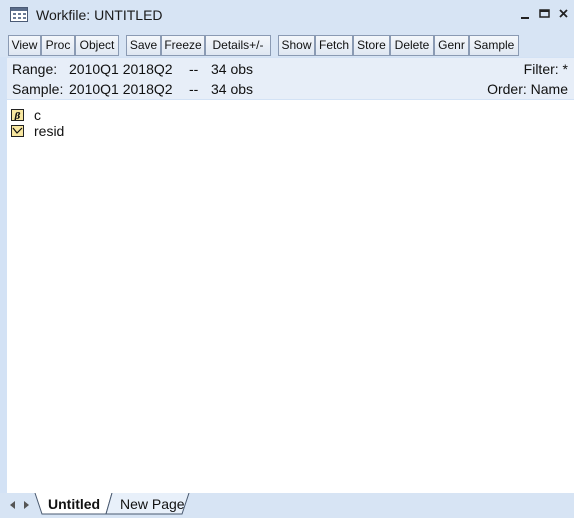 This screenshot has width=574, height=518. I want to click on range-obs: 34 obs, so click(232, 69).